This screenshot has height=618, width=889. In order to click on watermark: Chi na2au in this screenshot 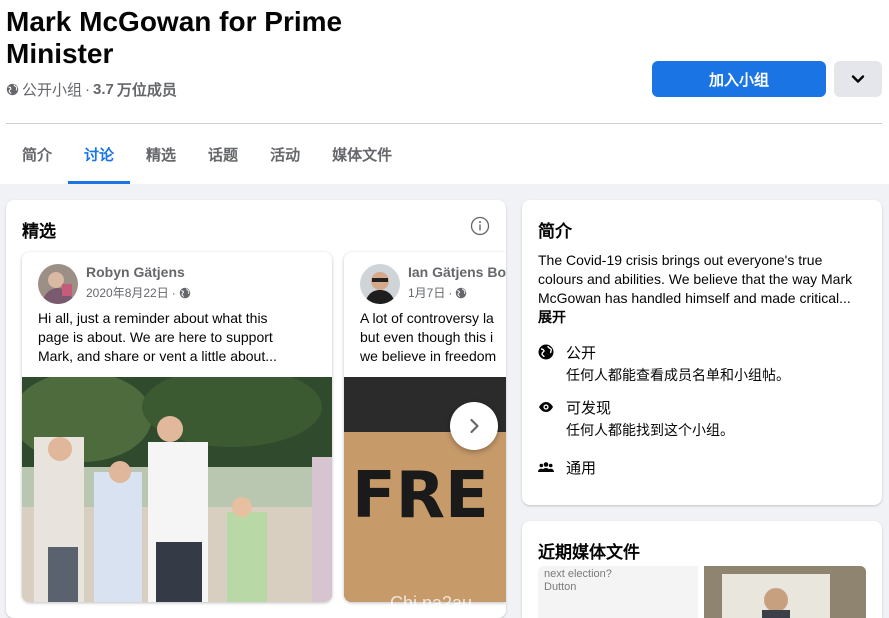, I will do `click(431, 603)`.